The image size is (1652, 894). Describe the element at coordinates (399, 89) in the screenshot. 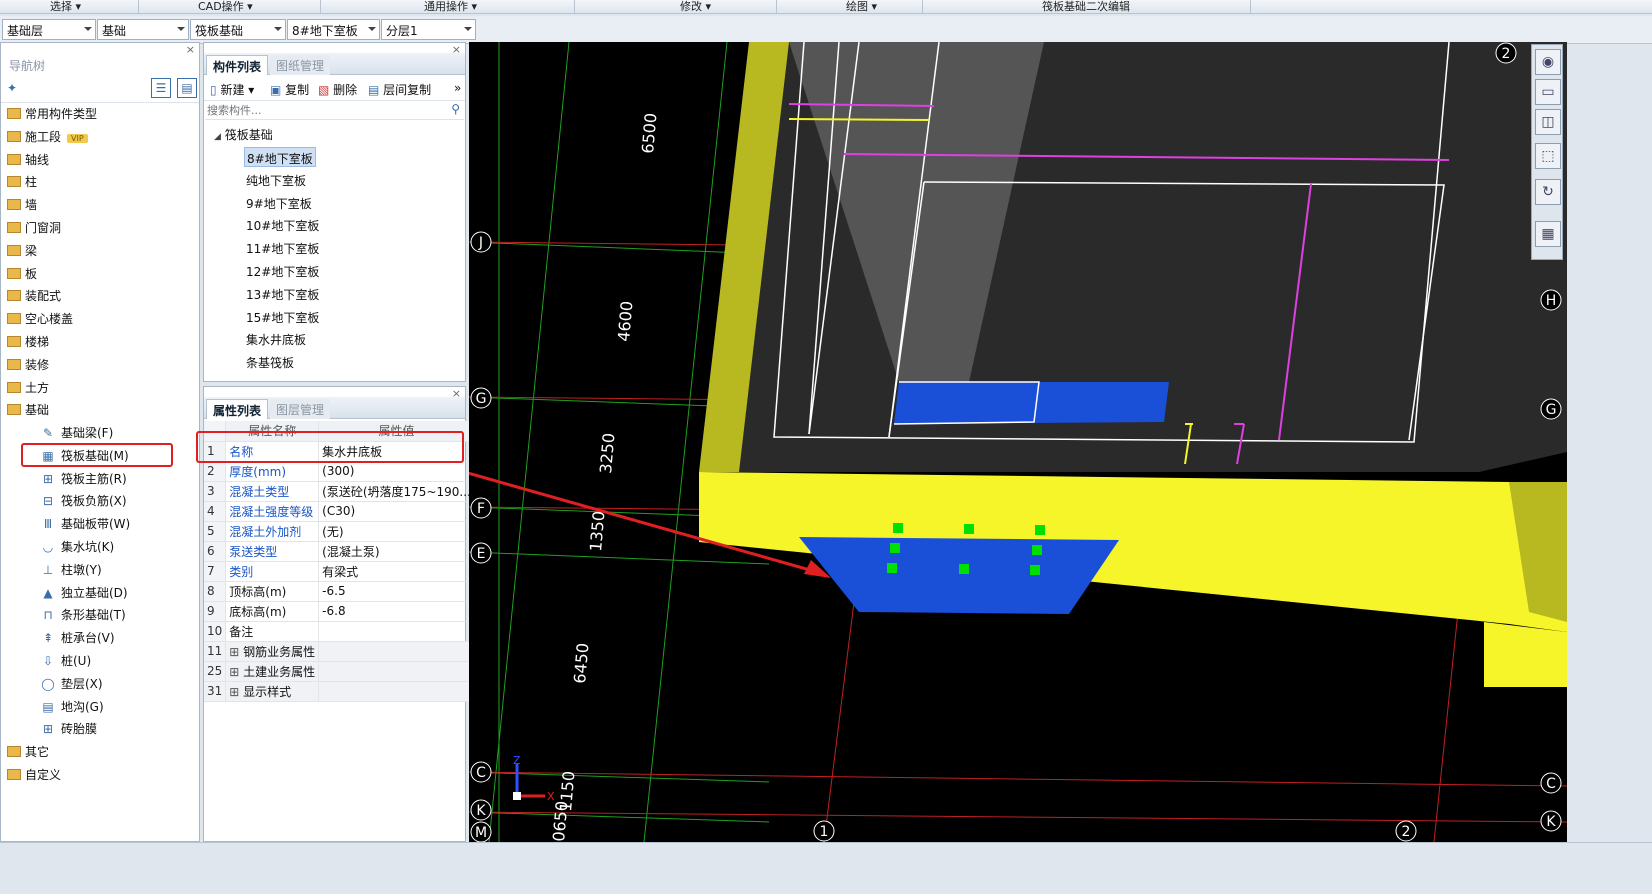

I see `floor-copy-button: ▤ 层间复制` at that location.